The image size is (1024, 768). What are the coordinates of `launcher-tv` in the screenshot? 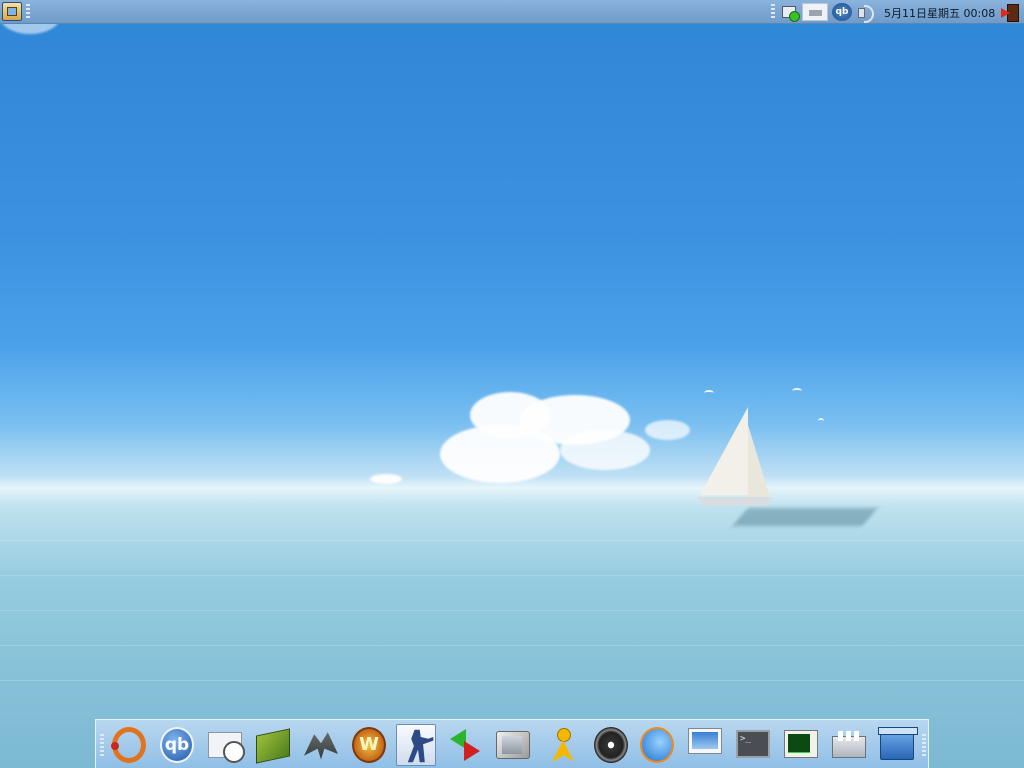 It's located at (512, 745).